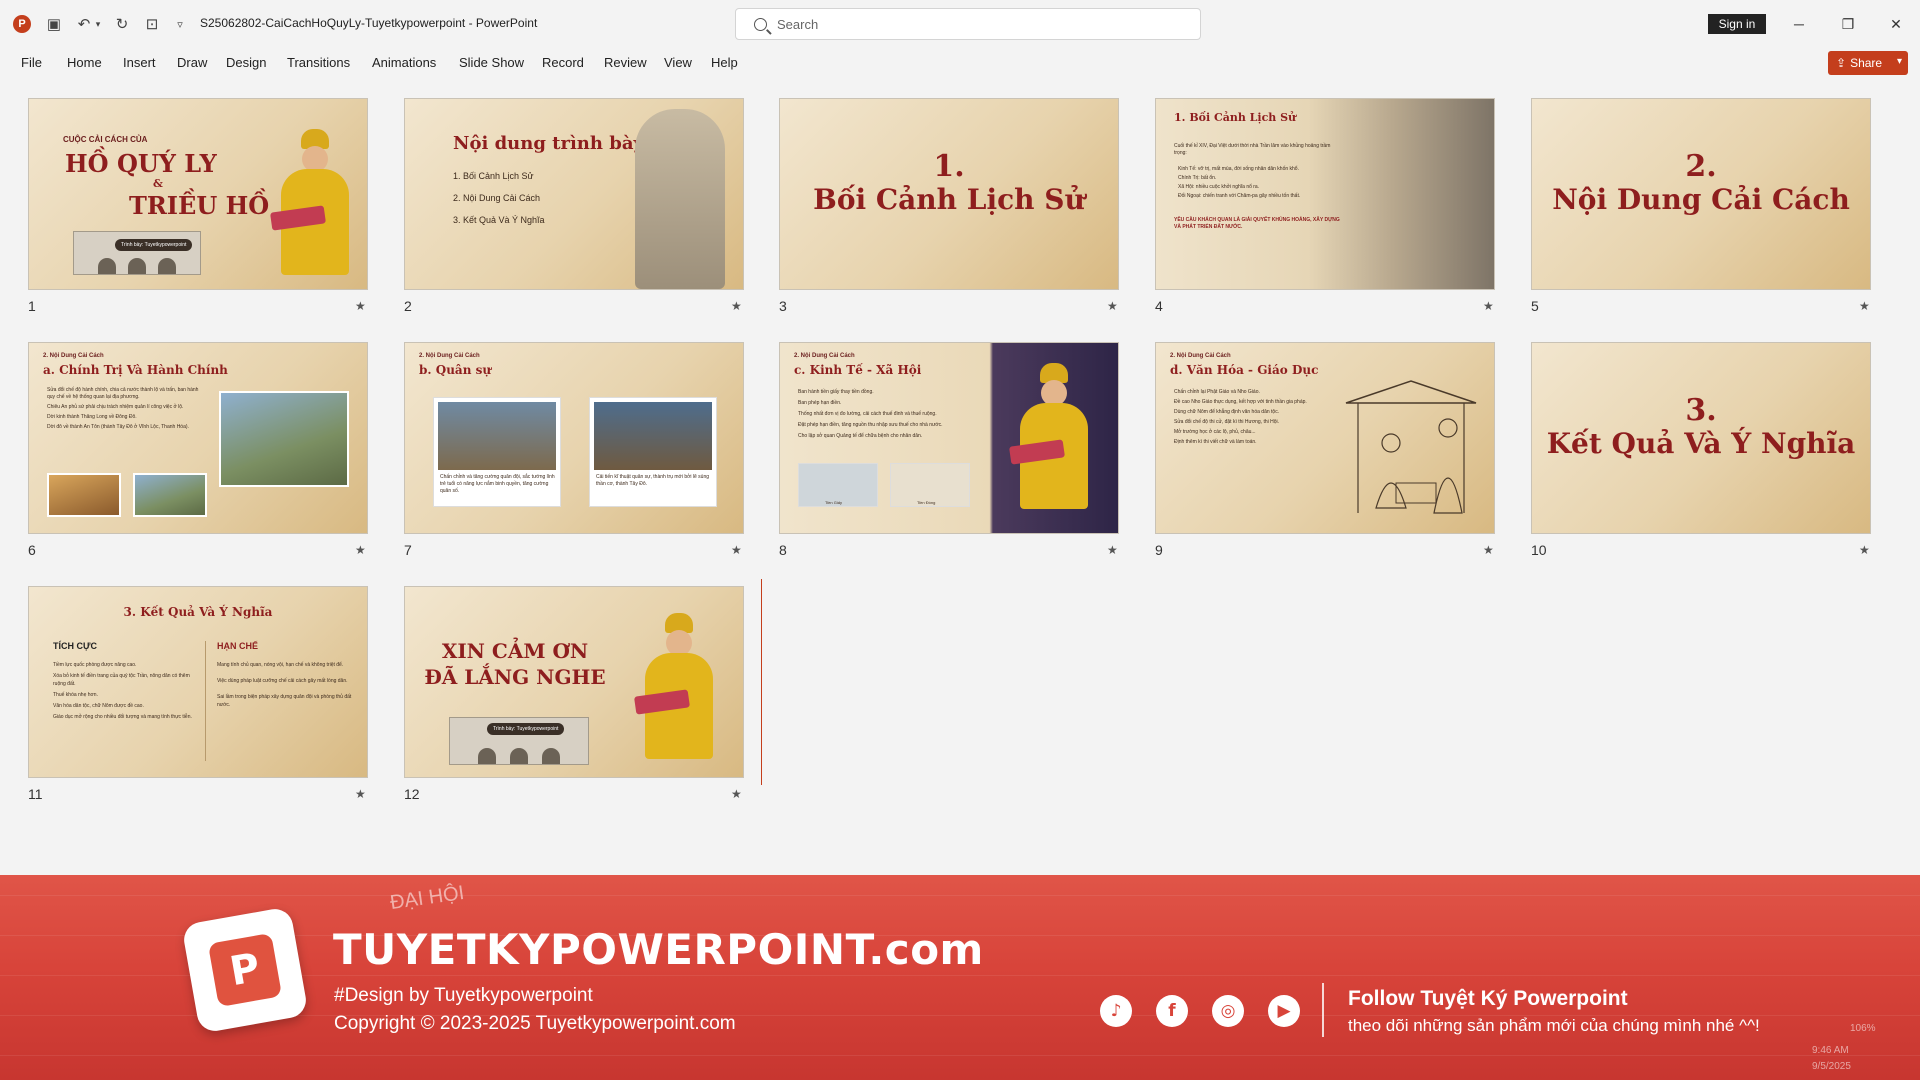 This screenshot has width=1920, height=1080. What do you see at coordinates (1701, 166) in the screenshot?
I see `slide-5-number: 2.` at bounding box center [1701, 166].